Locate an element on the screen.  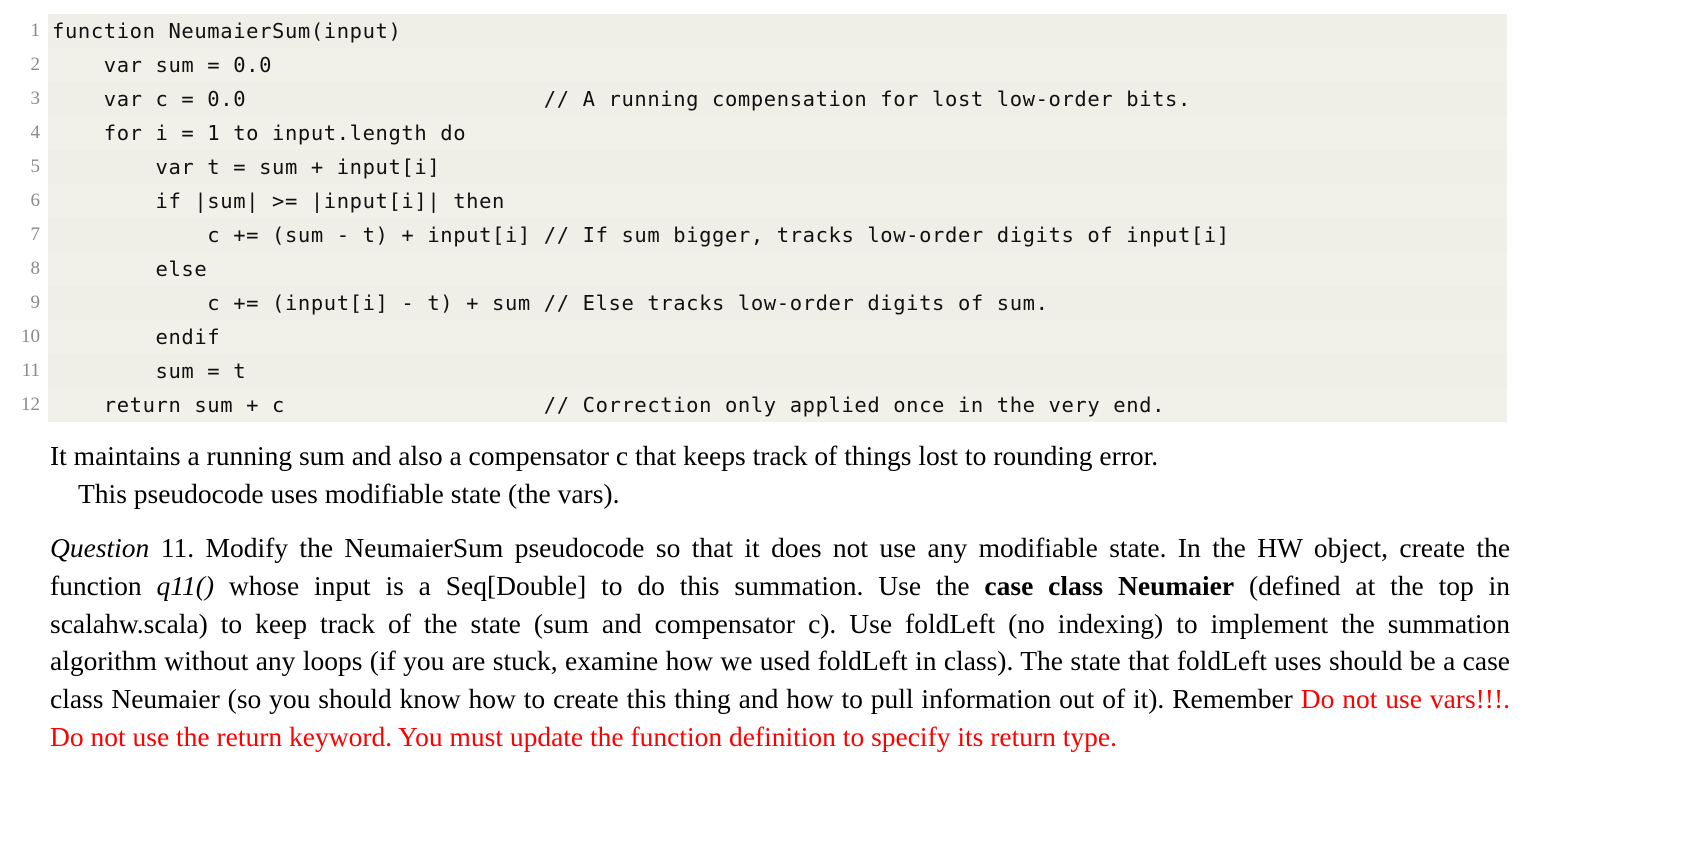
line-number: 8 is located at coordinates (24, 269).